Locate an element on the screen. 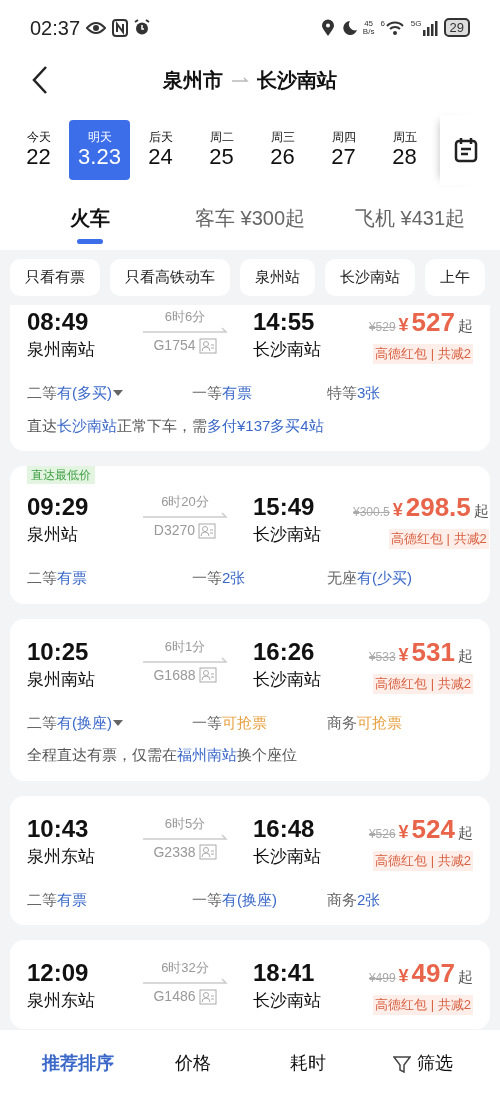 Image resolution: width=500 pixels, height=1103 pixels. arrival-time: 16:48 is located at coordinates (284, 828).